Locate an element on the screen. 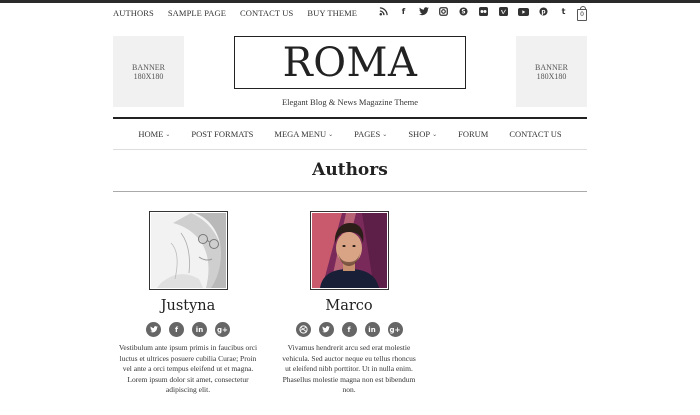 Image resolution: width=700 pixels, height=415 pixels. social-links: f S p t is located at coordinates (473, 11).